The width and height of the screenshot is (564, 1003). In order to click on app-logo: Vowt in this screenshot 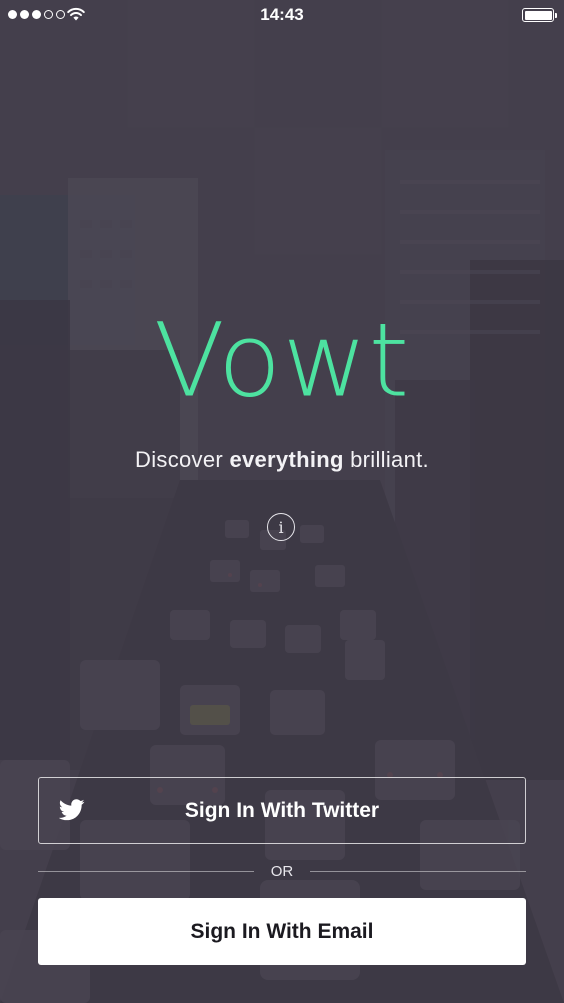, I will do `click(282, 360)`.